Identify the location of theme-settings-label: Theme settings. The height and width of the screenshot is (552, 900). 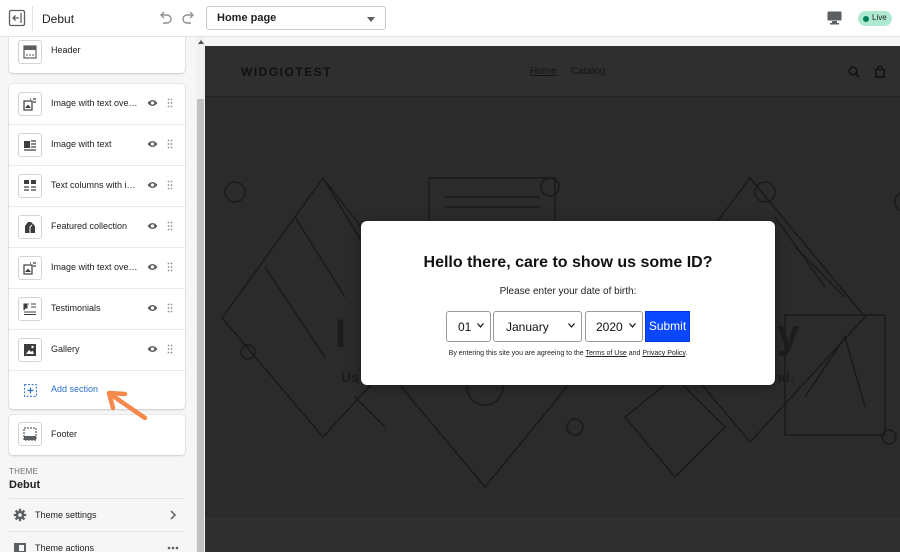
(66, 515).